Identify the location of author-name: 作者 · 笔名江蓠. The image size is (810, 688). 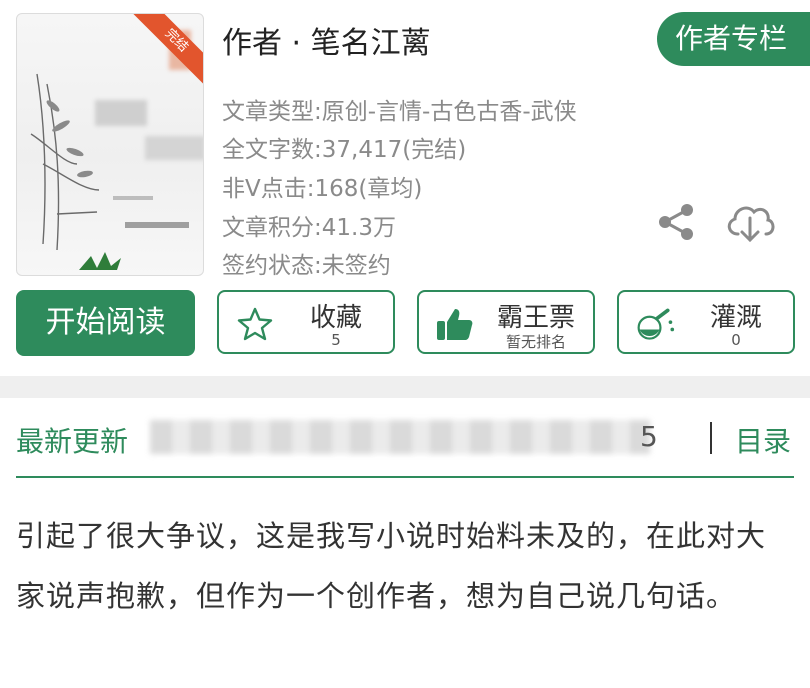
(326, 40).